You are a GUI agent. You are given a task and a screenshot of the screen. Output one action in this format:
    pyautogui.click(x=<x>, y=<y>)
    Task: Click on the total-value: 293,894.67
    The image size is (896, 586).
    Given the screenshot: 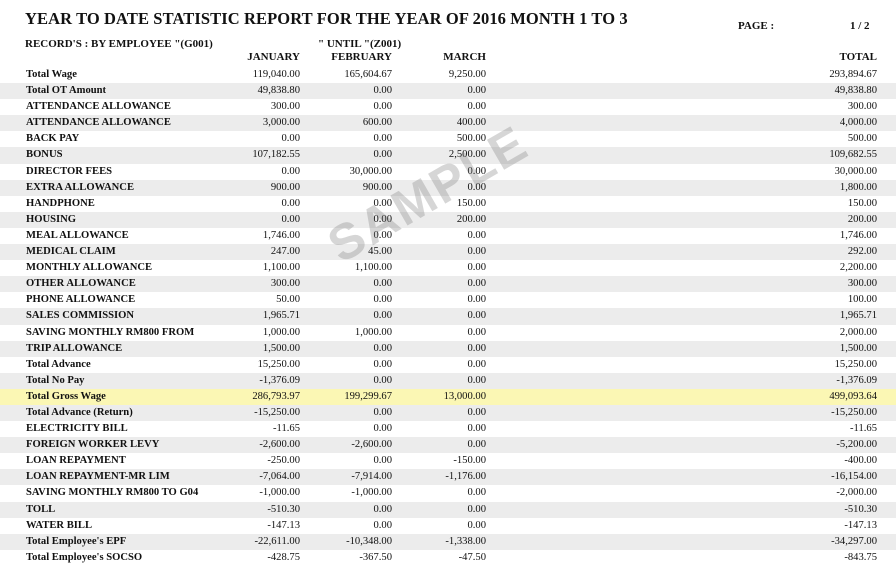 What is the action you would take?
    pyautogui.click(x=853, y=74)
    